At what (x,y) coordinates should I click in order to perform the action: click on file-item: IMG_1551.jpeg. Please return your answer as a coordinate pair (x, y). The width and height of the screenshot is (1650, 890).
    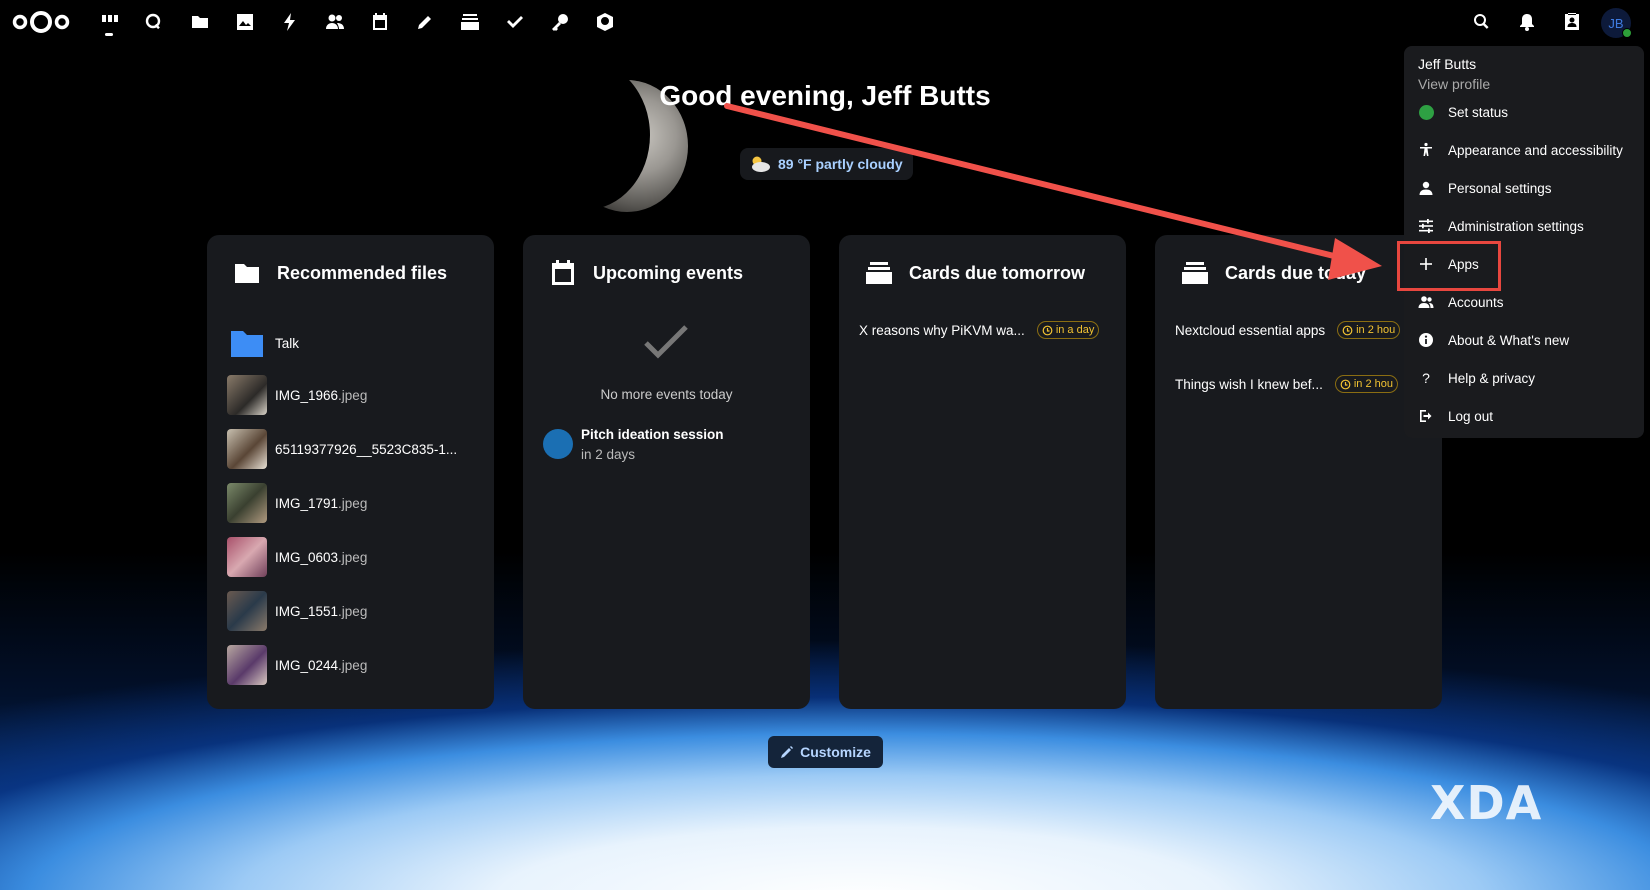
    Looking at the image, I should click on (297, 611).